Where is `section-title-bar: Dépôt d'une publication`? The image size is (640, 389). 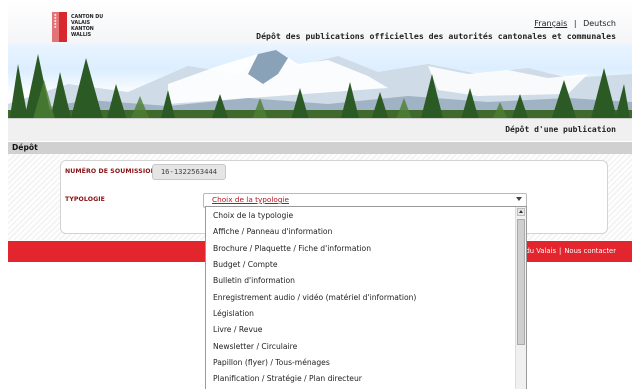
section-title-bar: Dépôt d'une publication is located at coordinates (320, 129).